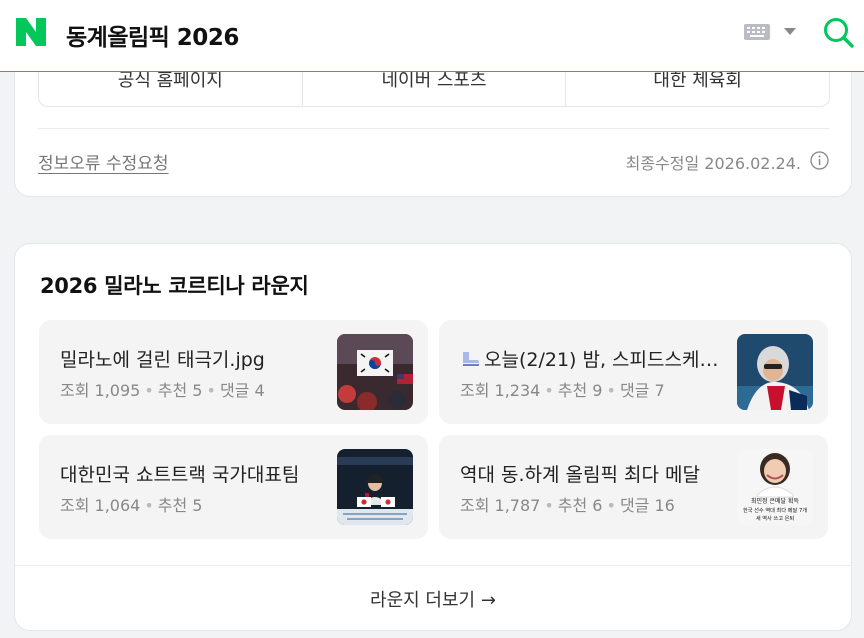  What do you see at coordinates (642, 390) in the screenshot?
I see `post-comments: 댓글 7` at bounding box center [642, 390].